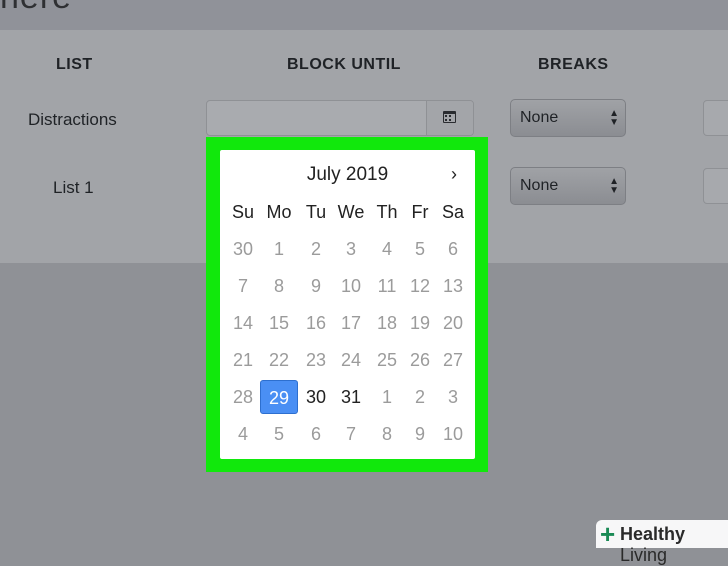 The height and width of the screenshot is (566, 728). What do you see at coordinates (279, 286) in the screenshot?
I see `calendar-day: 8` at bounding box center [279, 286].